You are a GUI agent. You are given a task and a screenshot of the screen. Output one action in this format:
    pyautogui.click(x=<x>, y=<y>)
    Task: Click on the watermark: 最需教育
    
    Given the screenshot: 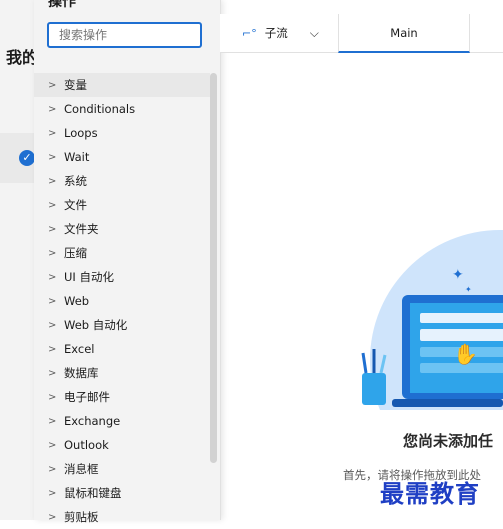 What is the action you would take?
    pyautogui.click(x=430, y=493)
    